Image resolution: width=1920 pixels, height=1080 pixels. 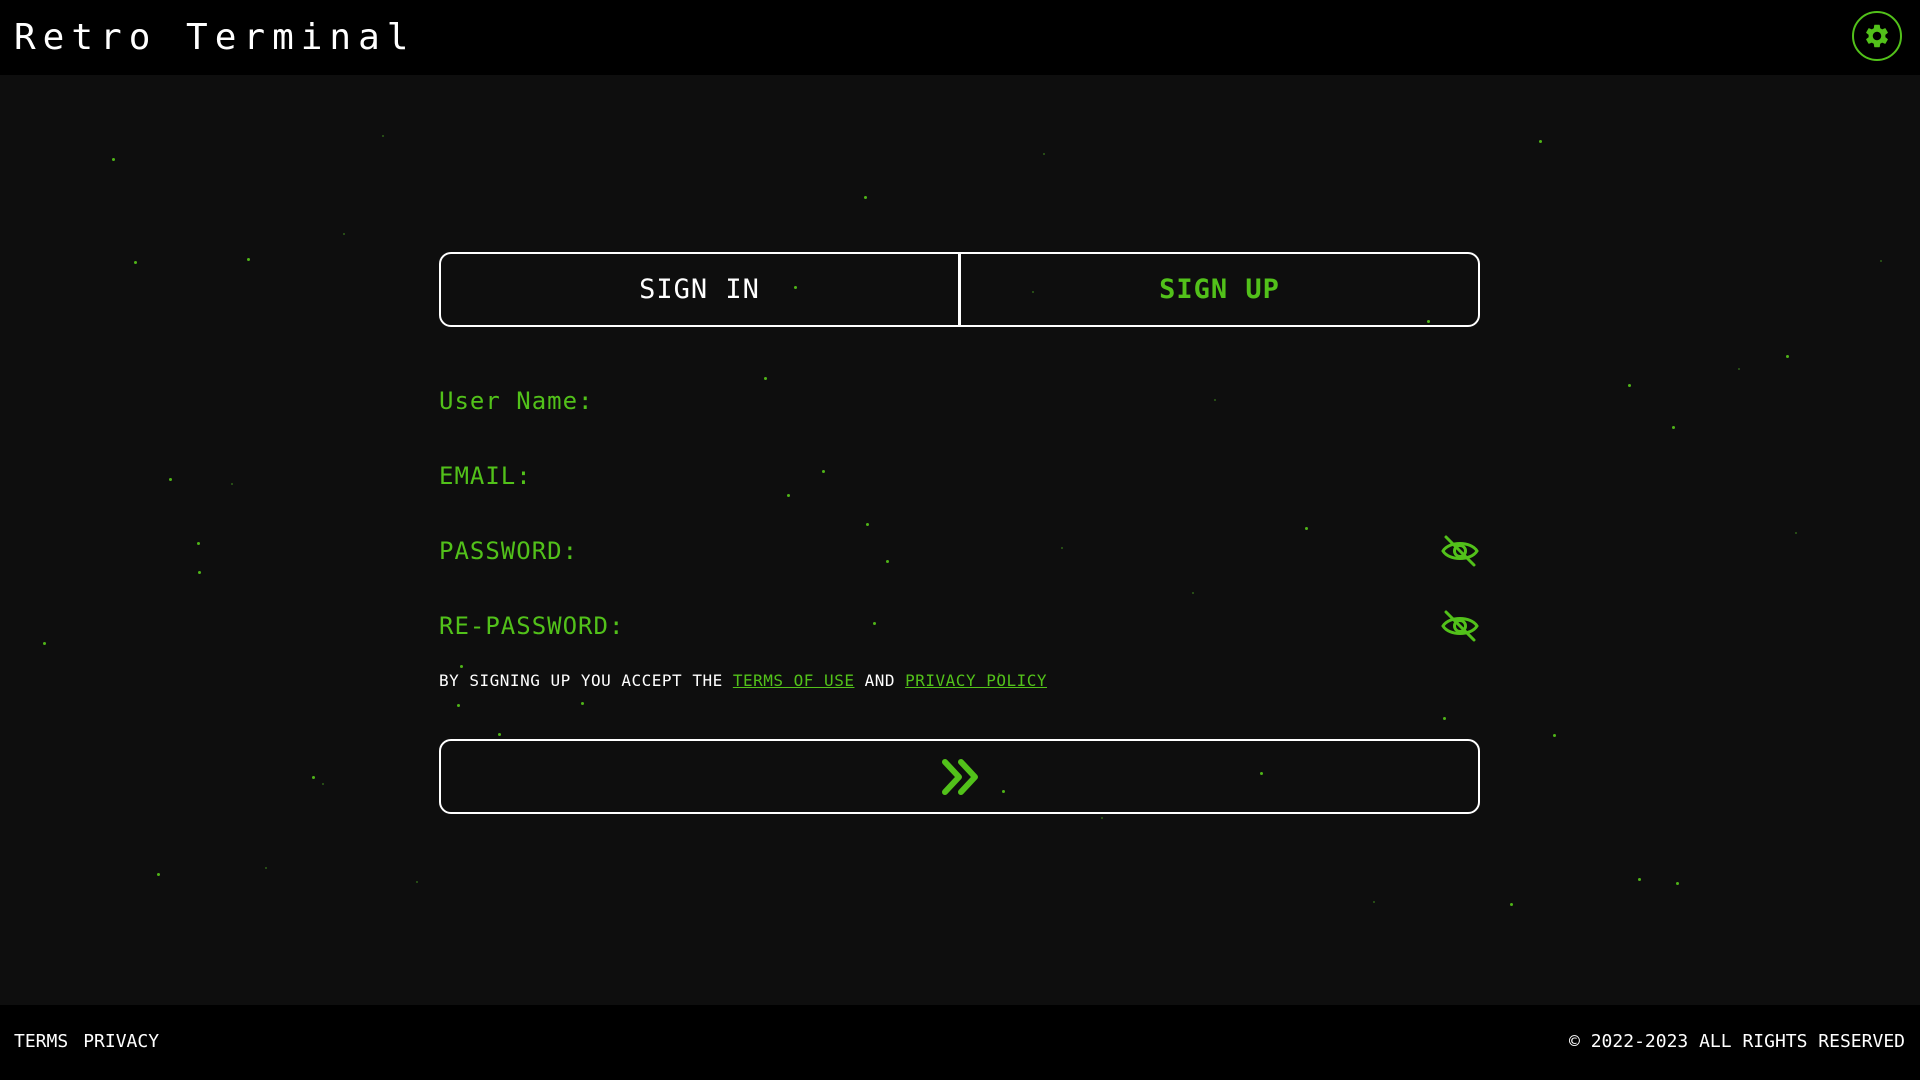 I want to click on auth-tabs: SIGN IN SIGN UP, so click(x=959, y=289).